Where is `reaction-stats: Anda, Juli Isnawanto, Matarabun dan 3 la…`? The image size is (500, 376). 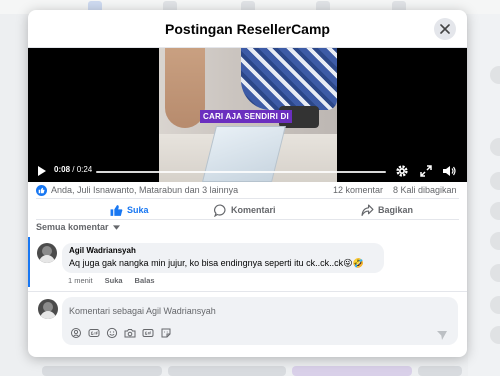
reaction-stats: Anda, Juli Isnawanto, Matarabun dan 3 la… is located at coordinates (247, 190).